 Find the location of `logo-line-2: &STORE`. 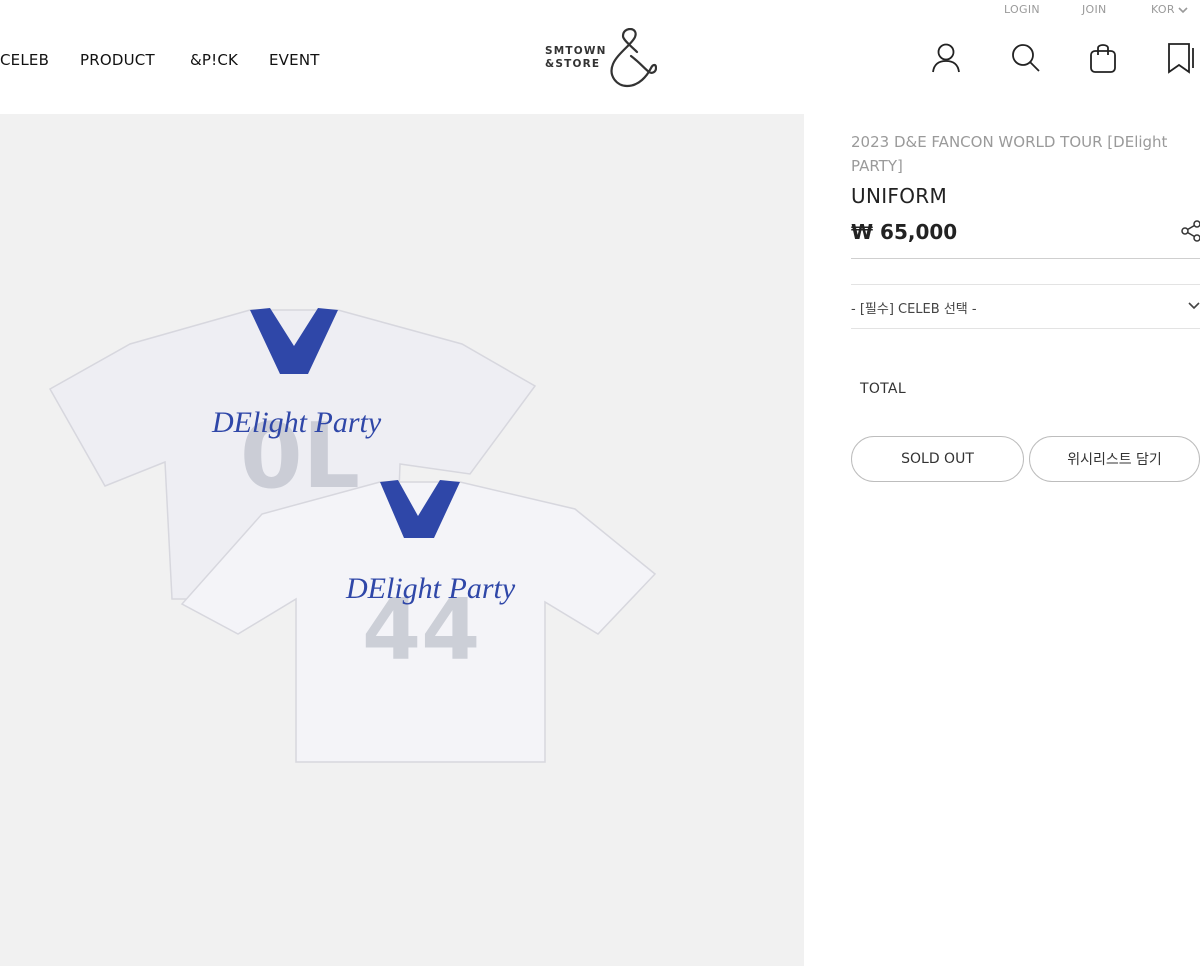

logo-line-2: &STORE is located at coordinates (573, 64).